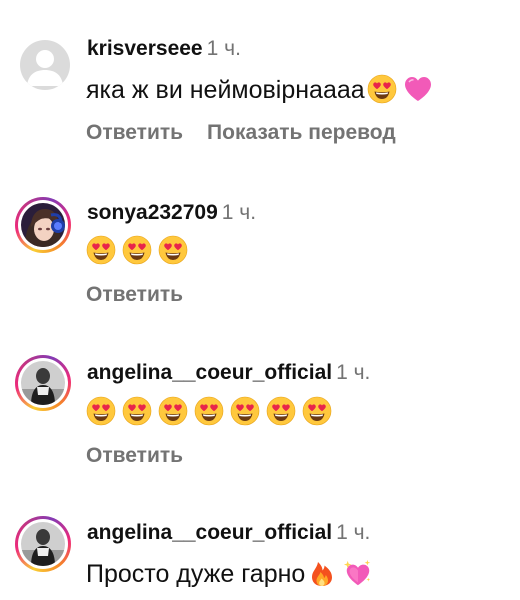 This screenshot has width=520, height=600. I want to click on comment-text: Просто дуже гарно, so click(232, 573).